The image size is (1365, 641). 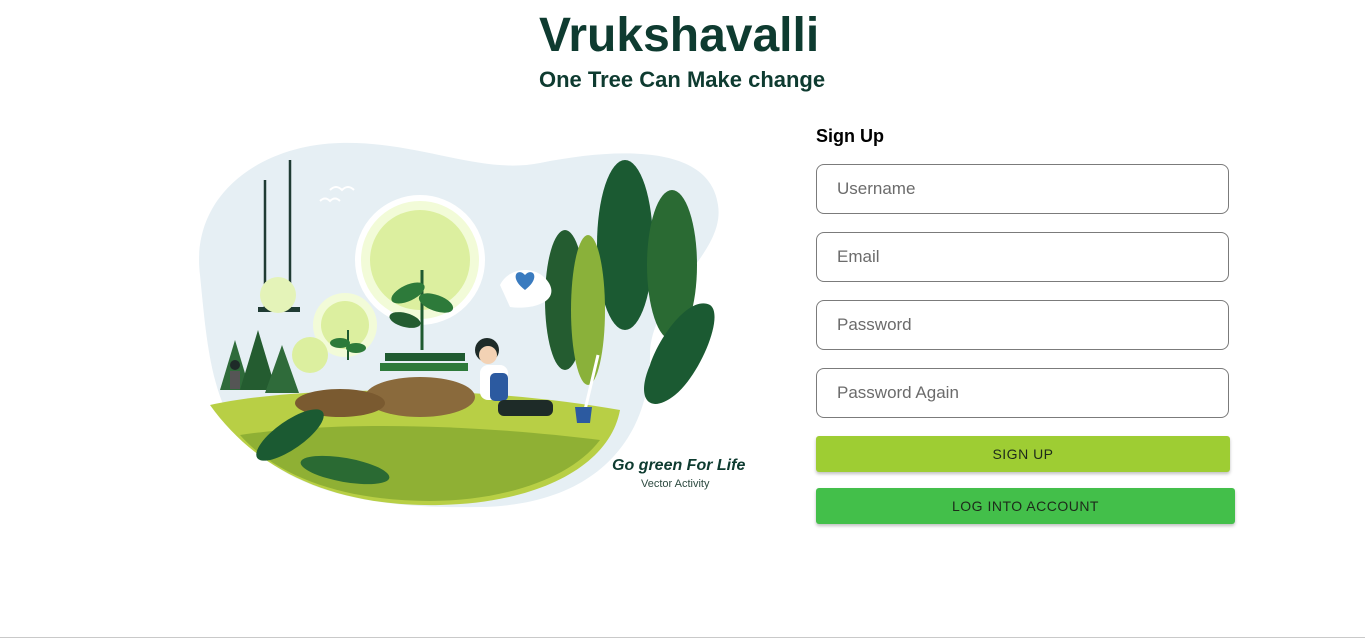 I want to click on divider, so click(x=682, y=637).